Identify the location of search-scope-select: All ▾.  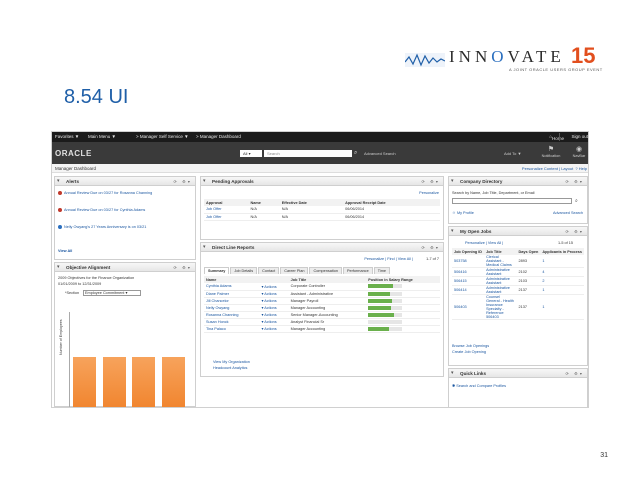
(251, 153).